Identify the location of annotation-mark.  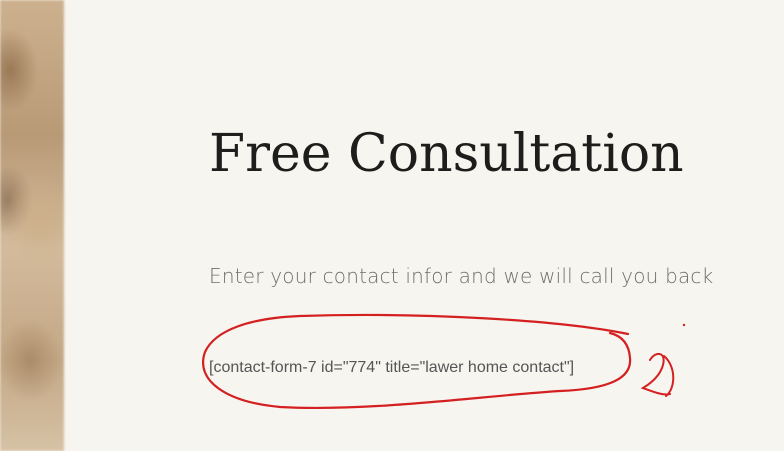
(657, 374).